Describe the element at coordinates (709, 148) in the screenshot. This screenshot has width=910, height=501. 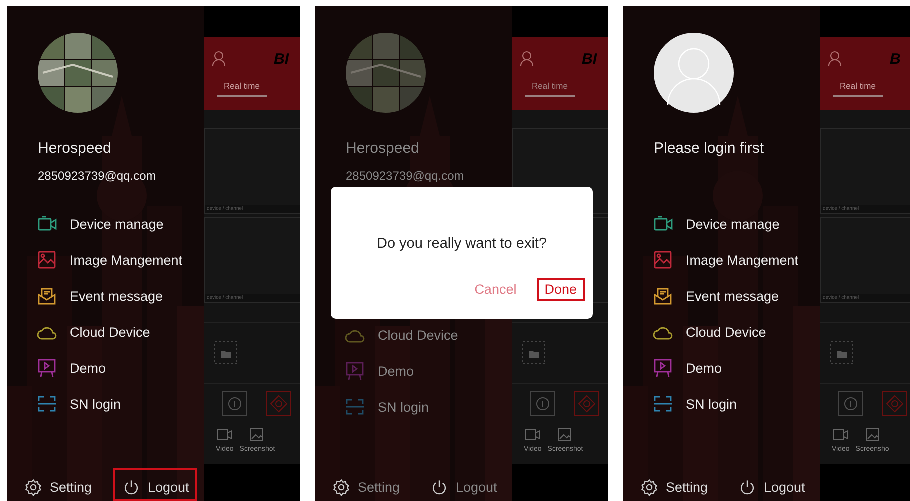
I see `user-name: Please login first` at that location.